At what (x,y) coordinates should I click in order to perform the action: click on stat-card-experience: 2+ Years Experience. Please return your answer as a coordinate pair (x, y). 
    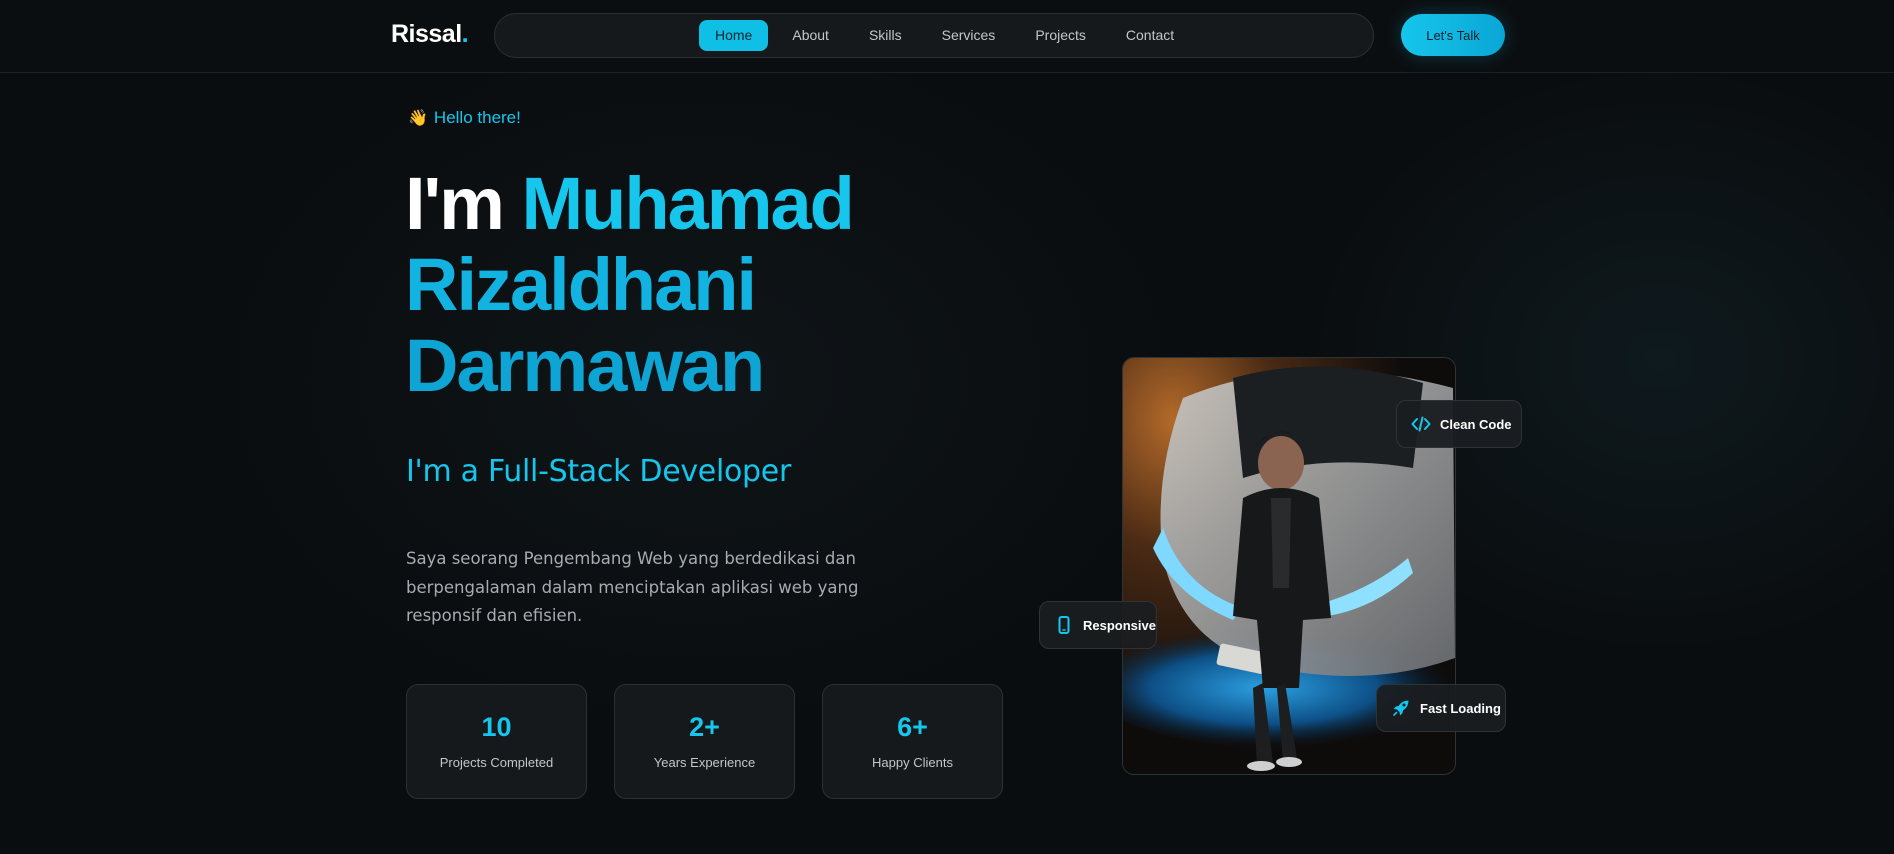
    Looking at the image, I should click on (704, 741).